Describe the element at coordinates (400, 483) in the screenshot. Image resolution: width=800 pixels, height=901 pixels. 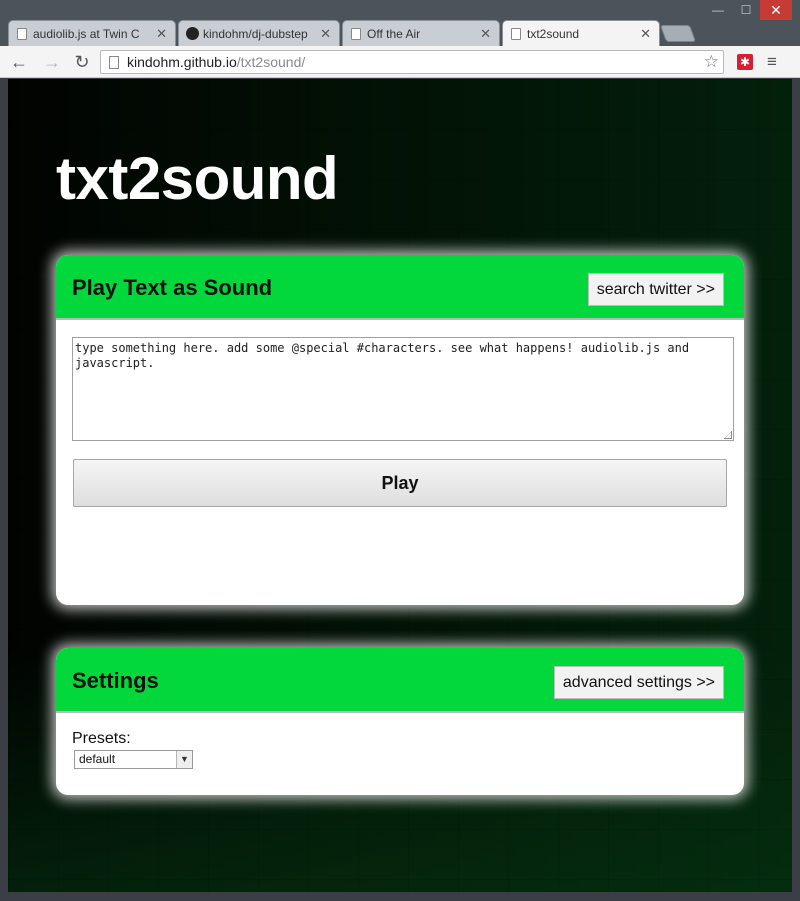
I see `play-button: Play` at that location.